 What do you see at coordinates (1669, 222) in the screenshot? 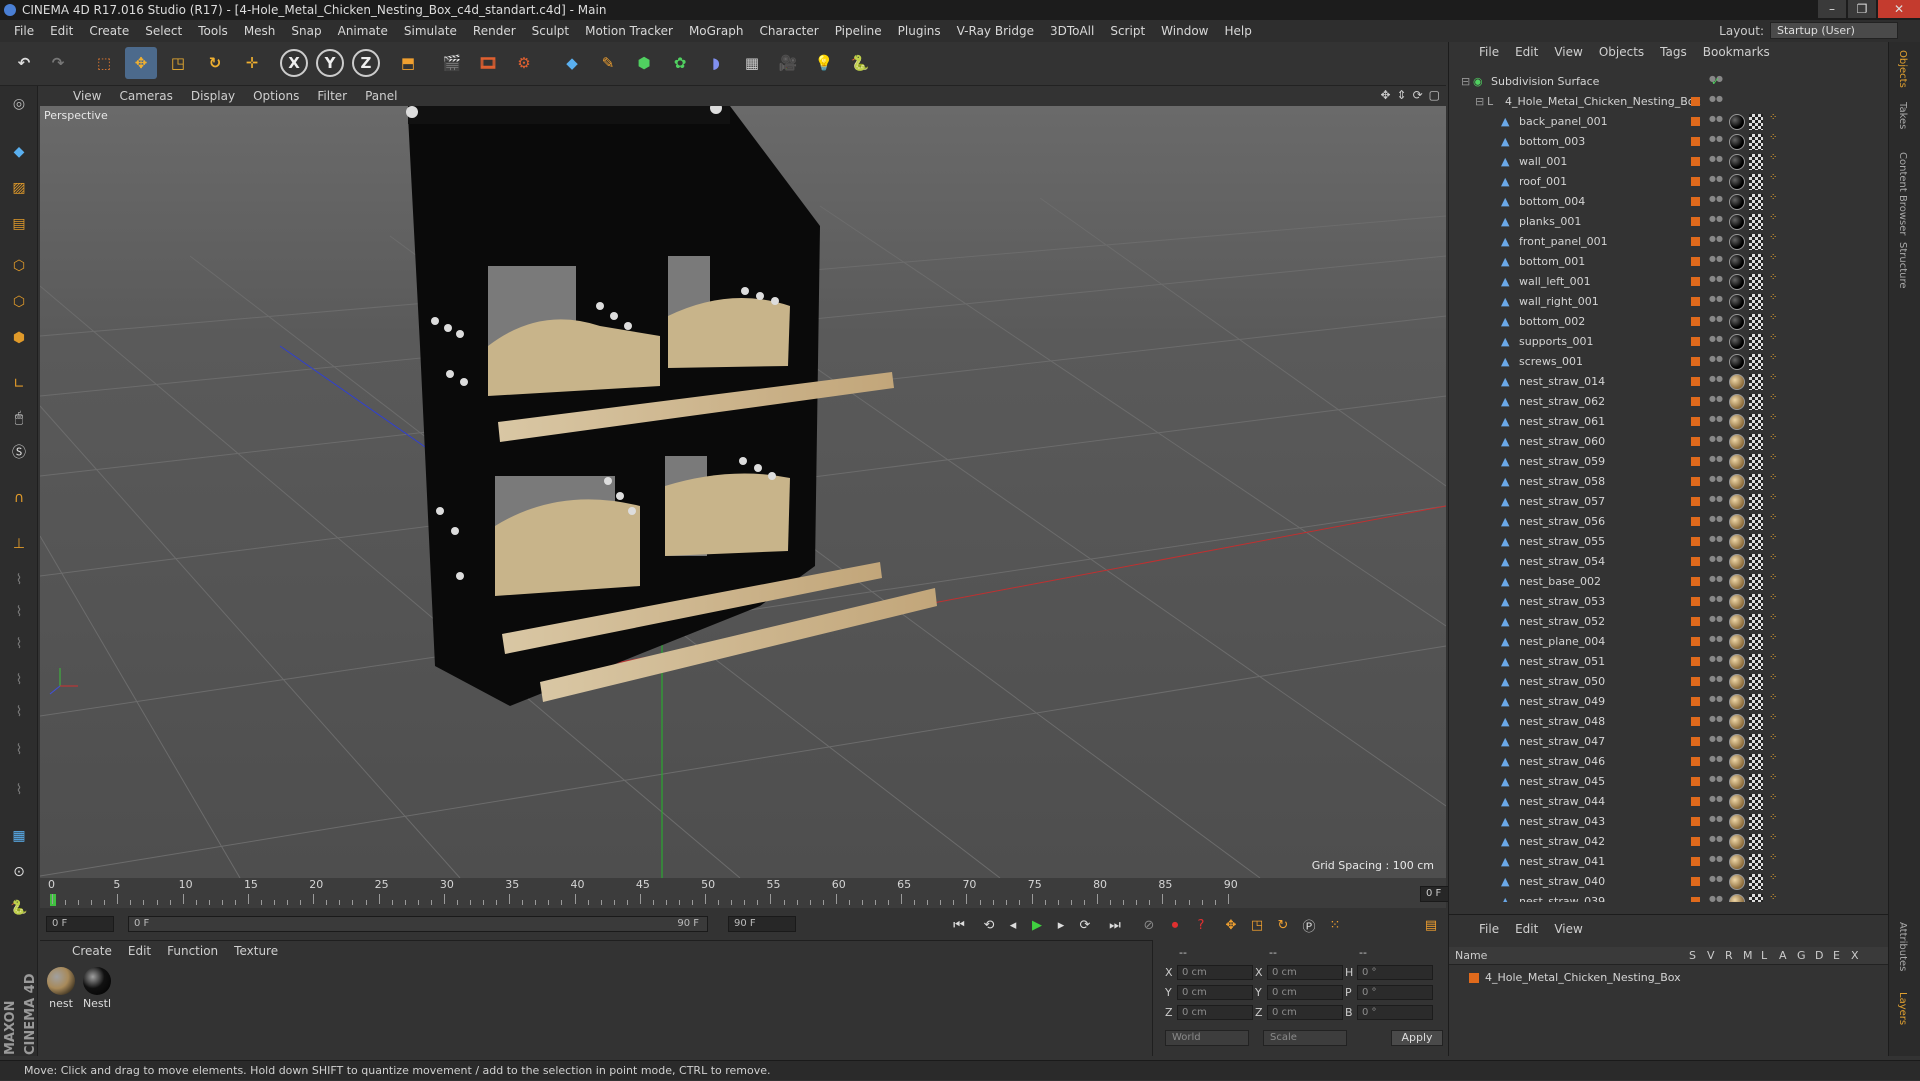
I see `object-row: ▲ planks_001 ●● ⁘` at bounding box center [1669, 222].